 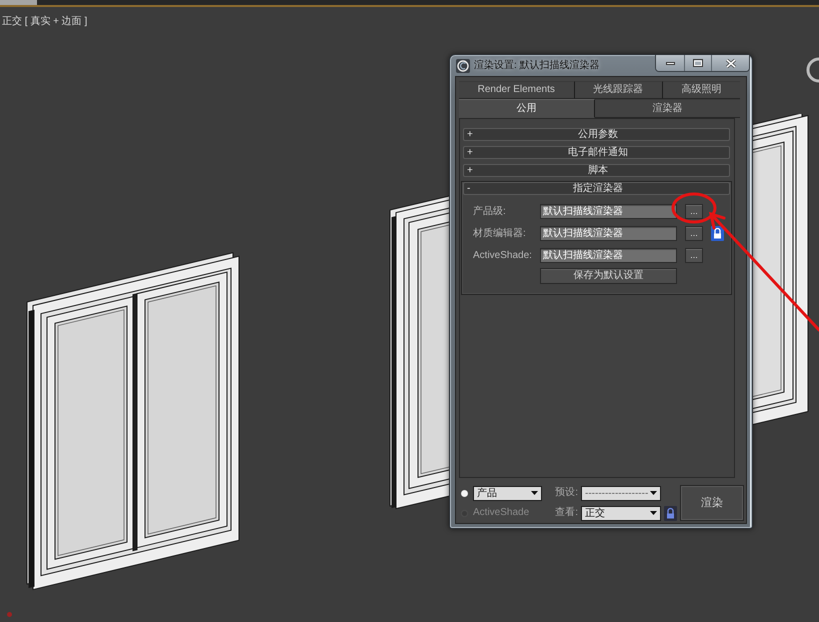 What do you see at coordinates (566, 493) in the screenshot?
I see `preset-label: 预设:` at bounding box center [566, 493].